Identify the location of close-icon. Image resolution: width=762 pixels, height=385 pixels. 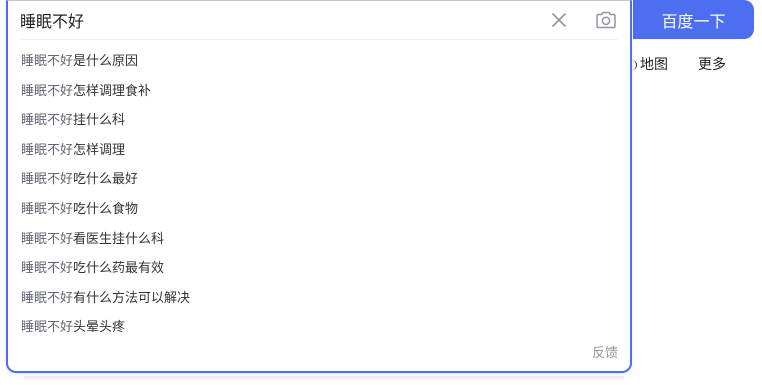
(559, 20).